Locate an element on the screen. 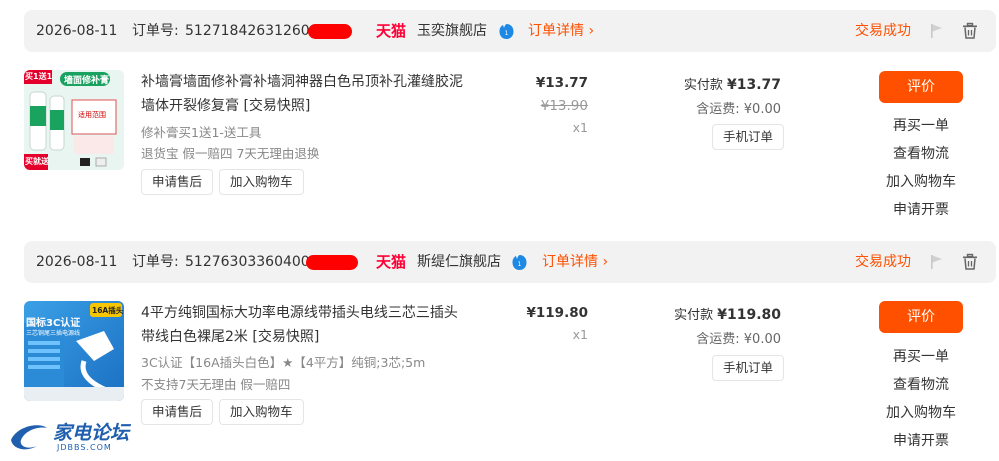 The image size is (999, 461). forum-watermark-logo: 家电论坛 JDBBS.COM is located at coordinates (74, 438).